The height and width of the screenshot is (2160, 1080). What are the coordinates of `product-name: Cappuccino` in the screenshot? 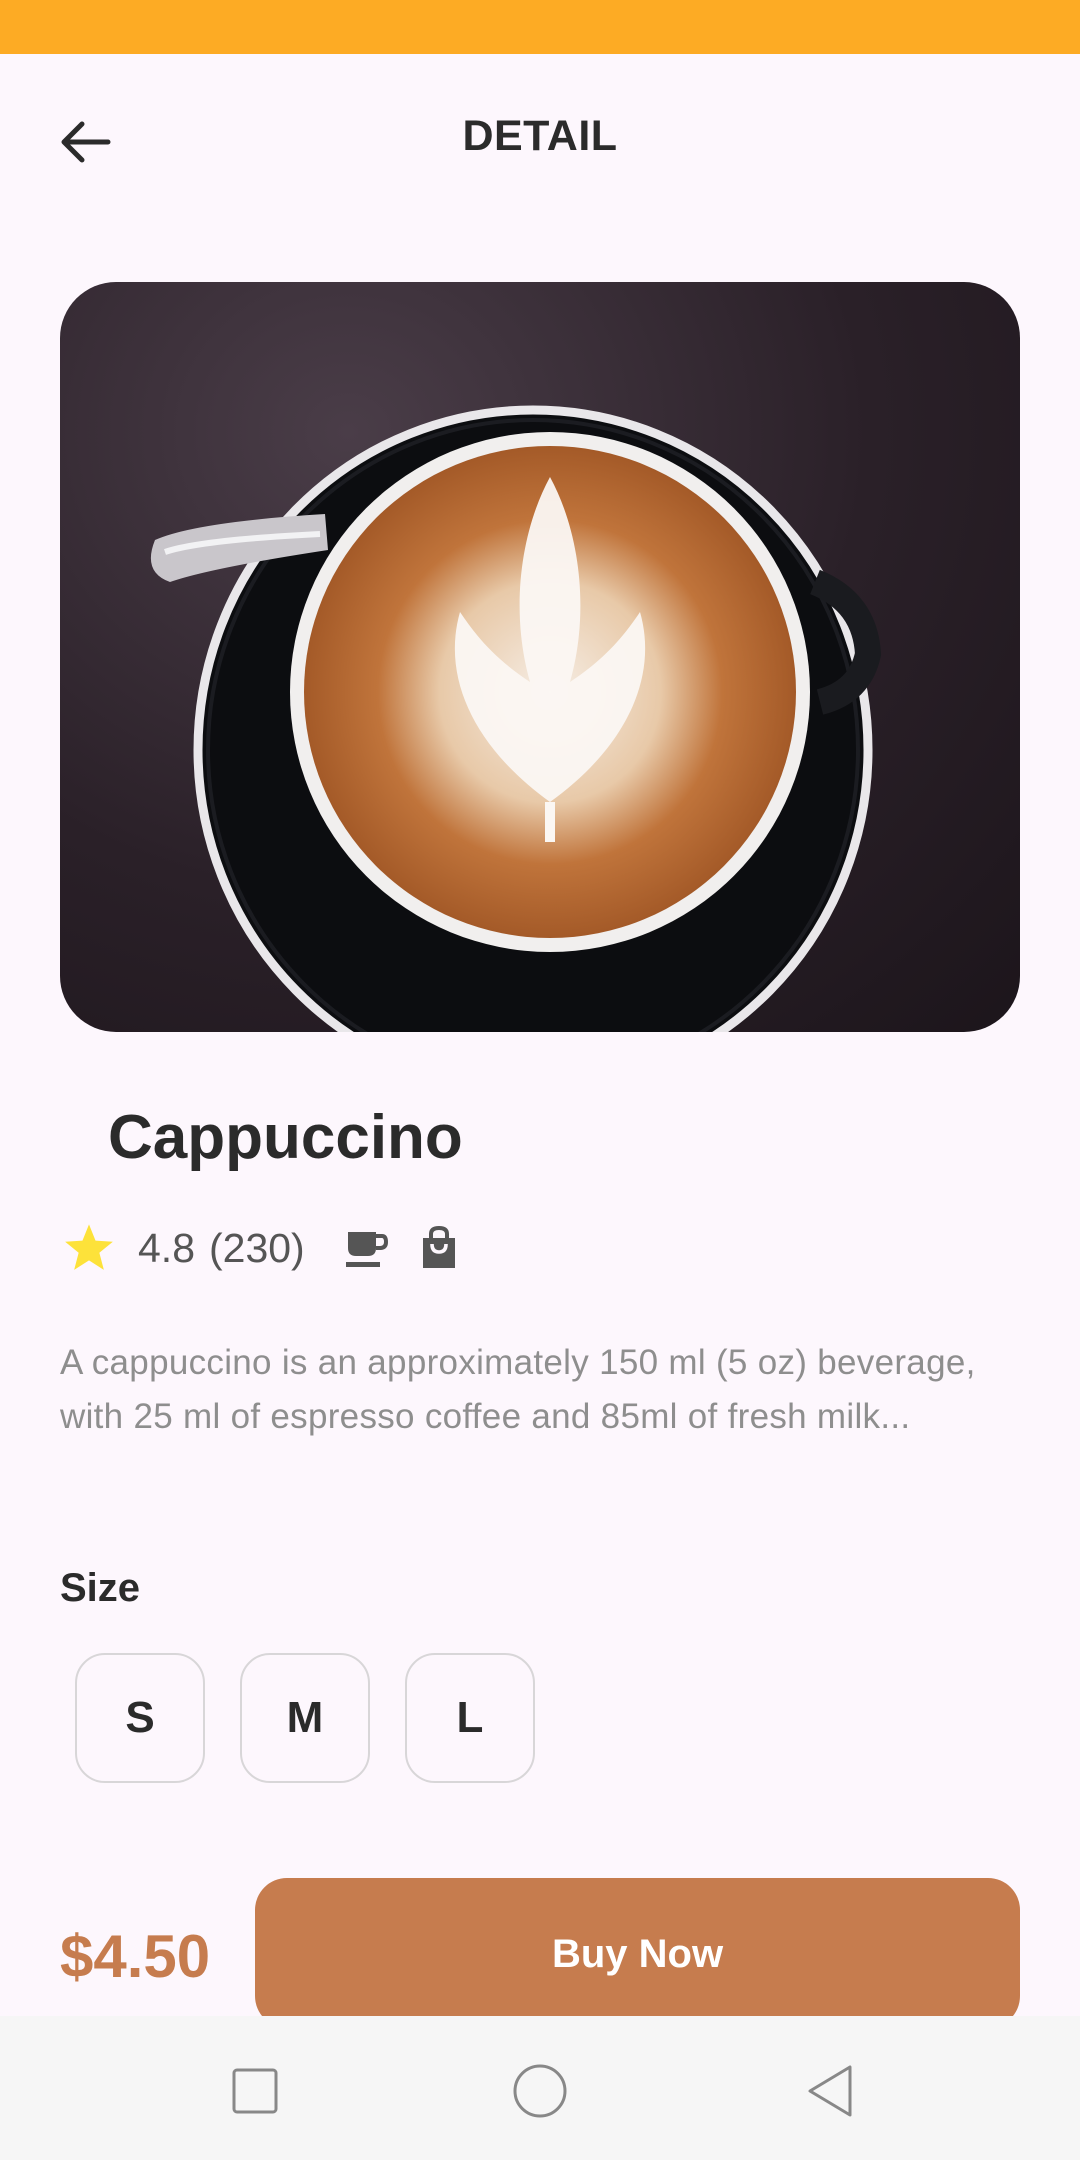 It's located at (285, 1137).